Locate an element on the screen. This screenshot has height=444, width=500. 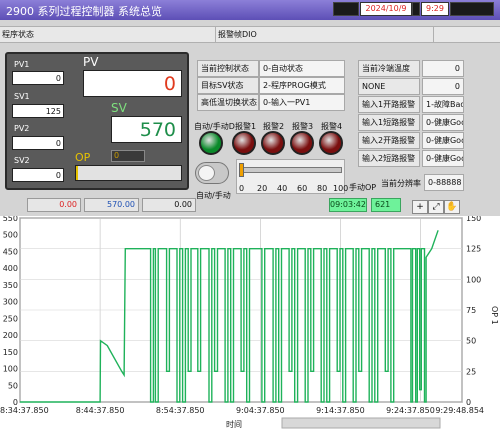
y-axis-right-title: OP 1 is located at coordinates (494, 315).